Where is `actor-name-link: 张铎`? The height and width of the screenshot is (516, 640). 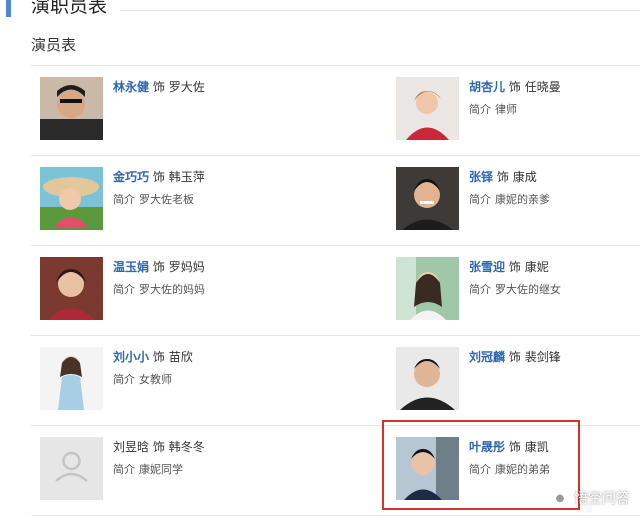 actor-name-link: 张铎 is located at coordinates (481, 177).